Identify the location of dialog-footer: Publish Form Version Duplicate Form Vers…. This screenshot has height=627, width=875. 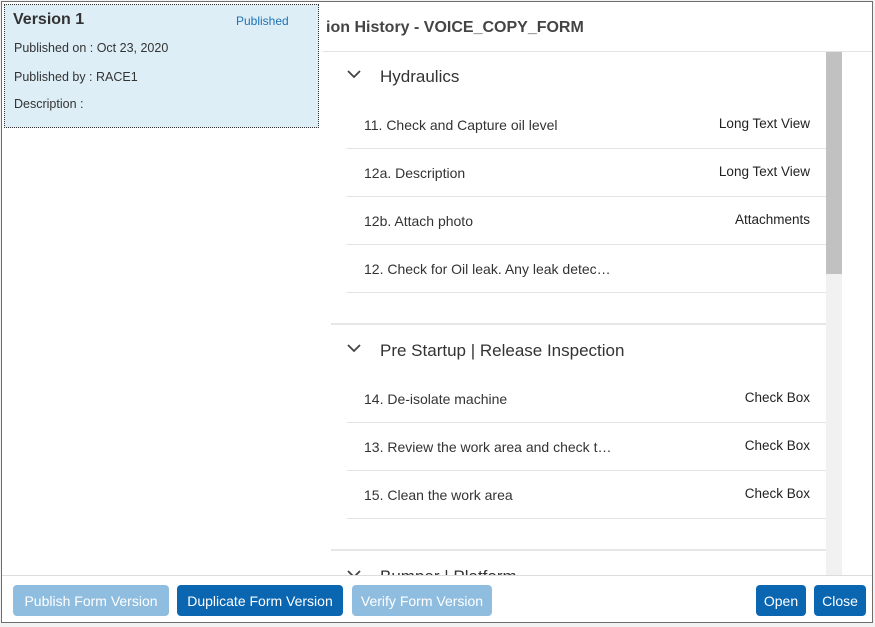
(437, 598).